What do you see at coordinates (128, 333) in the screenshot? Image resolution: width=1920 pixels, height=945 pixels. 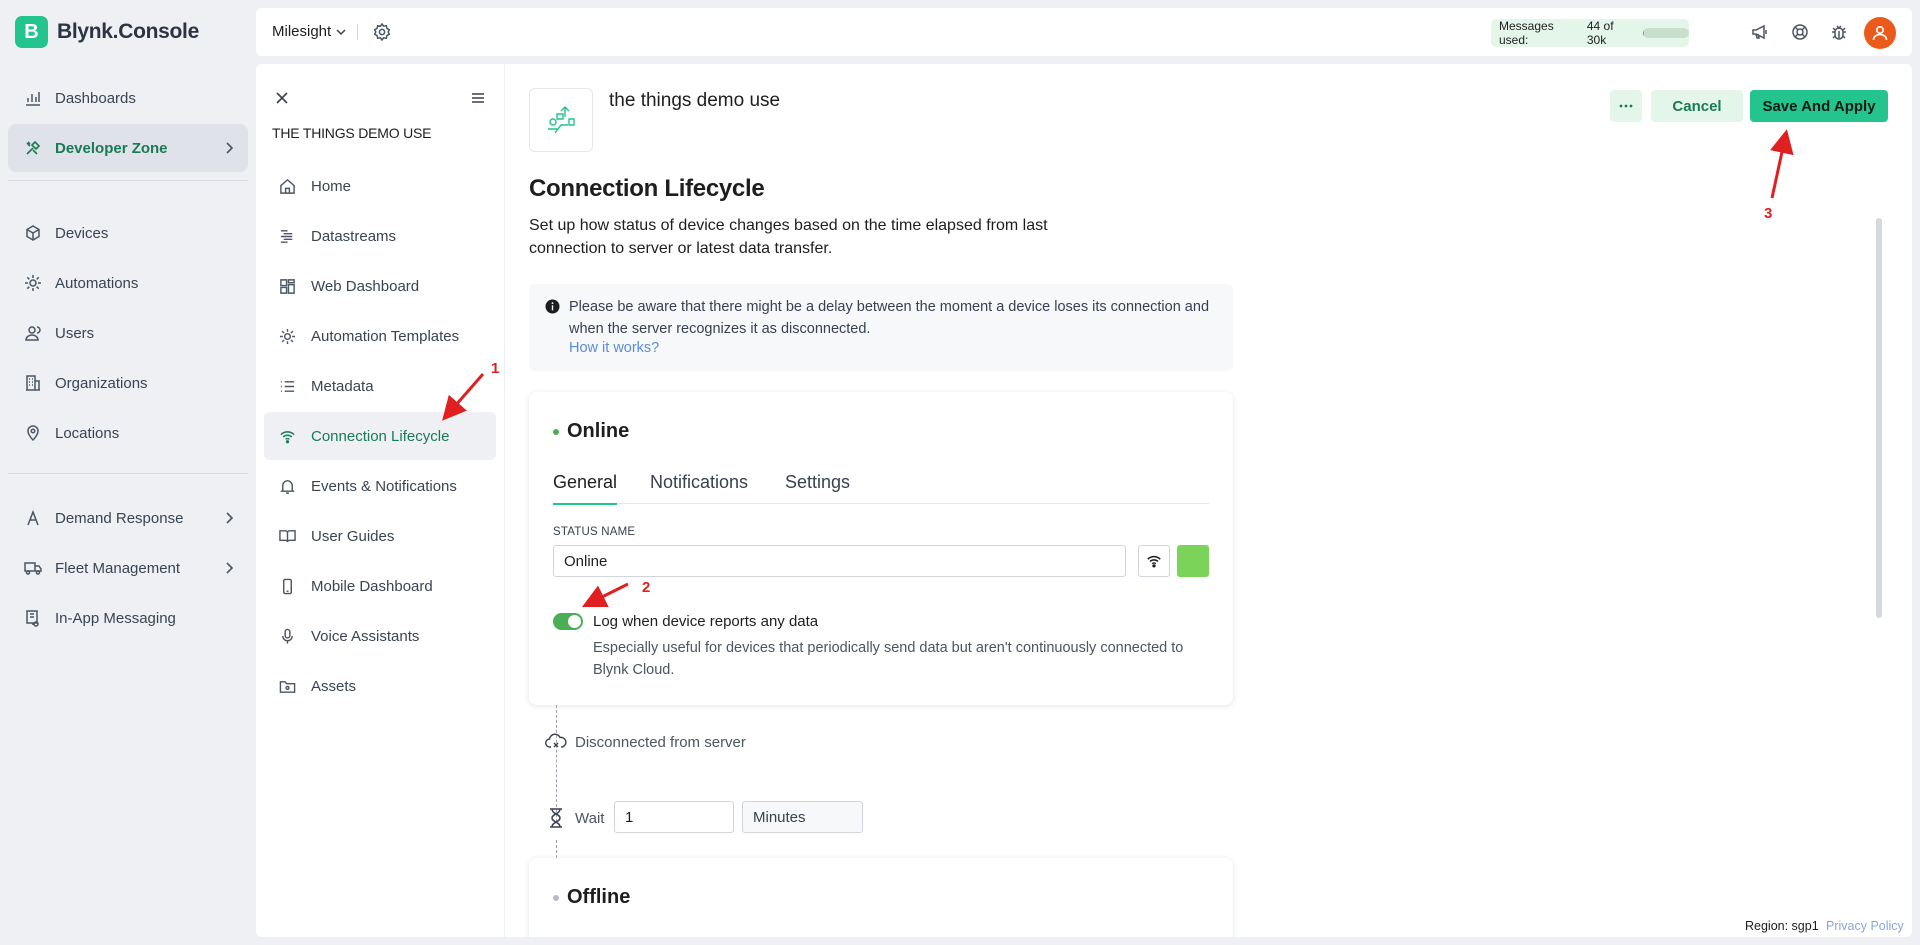 I see `nav-item-users: Users` at bounding box center [128, 333].